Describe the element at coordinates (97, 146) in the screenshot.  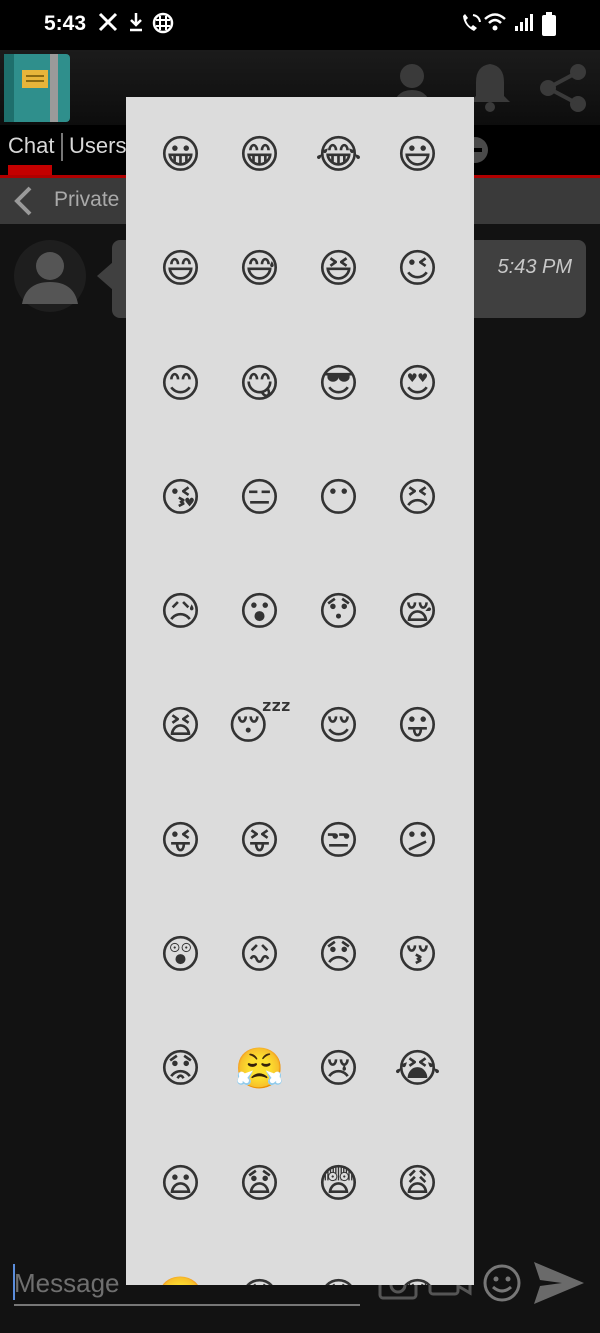
I see `tab-users: Users` at that location.